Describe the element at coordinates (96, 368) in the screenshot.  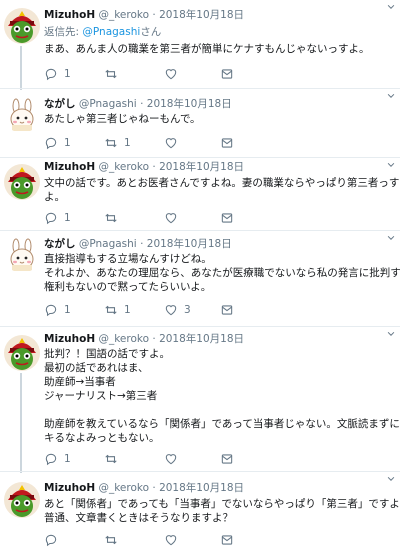
I see `tweet-text-line: 最初の話であれはま、` at that location.